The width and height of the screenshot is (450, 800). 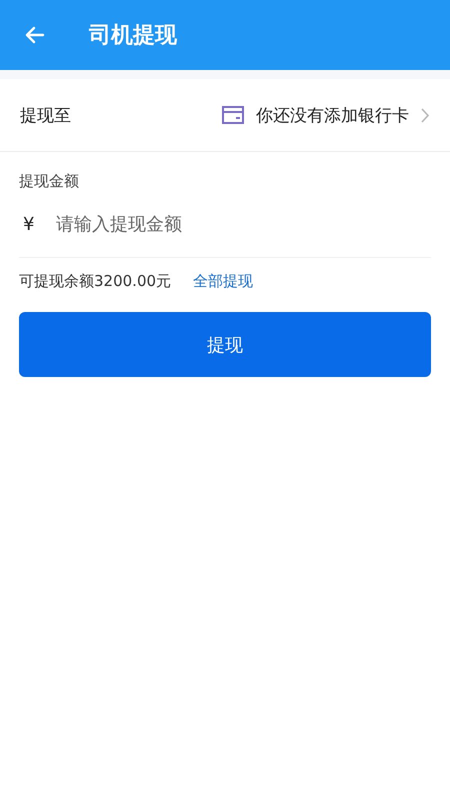 I want to click on card-icon, so click(x=233, y=115).